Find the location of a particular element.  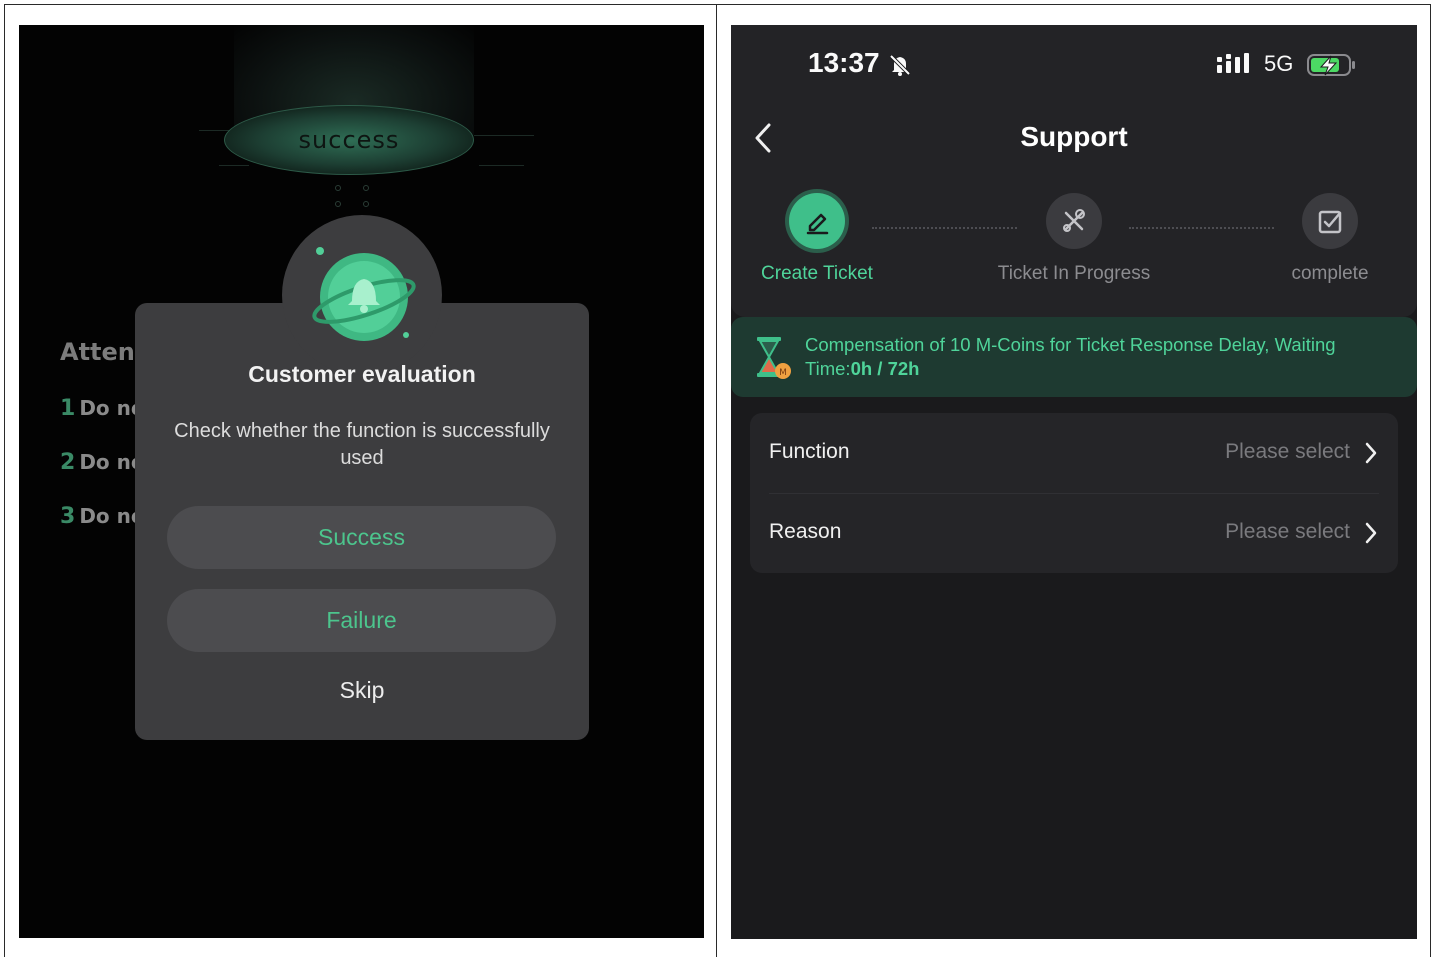

step-complete is located at coordinates (1330, 221).